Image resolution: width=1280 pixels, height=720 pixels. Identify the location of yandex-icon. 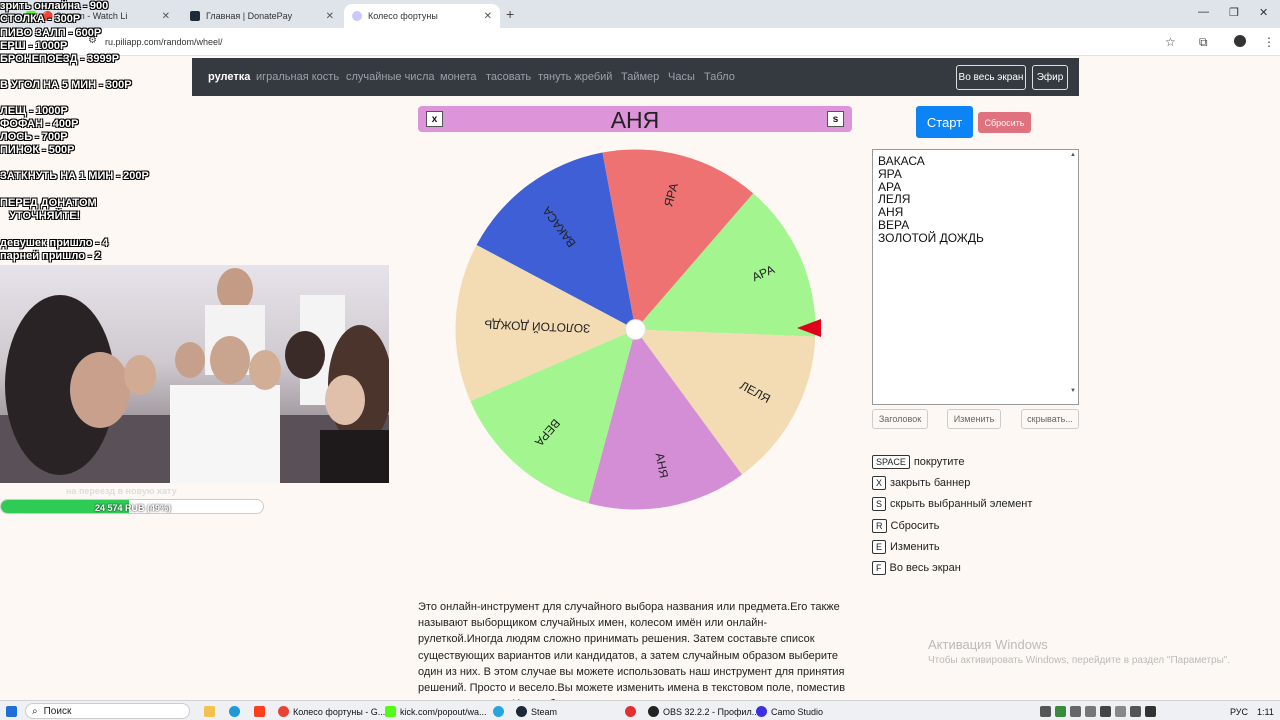
(259, 711).